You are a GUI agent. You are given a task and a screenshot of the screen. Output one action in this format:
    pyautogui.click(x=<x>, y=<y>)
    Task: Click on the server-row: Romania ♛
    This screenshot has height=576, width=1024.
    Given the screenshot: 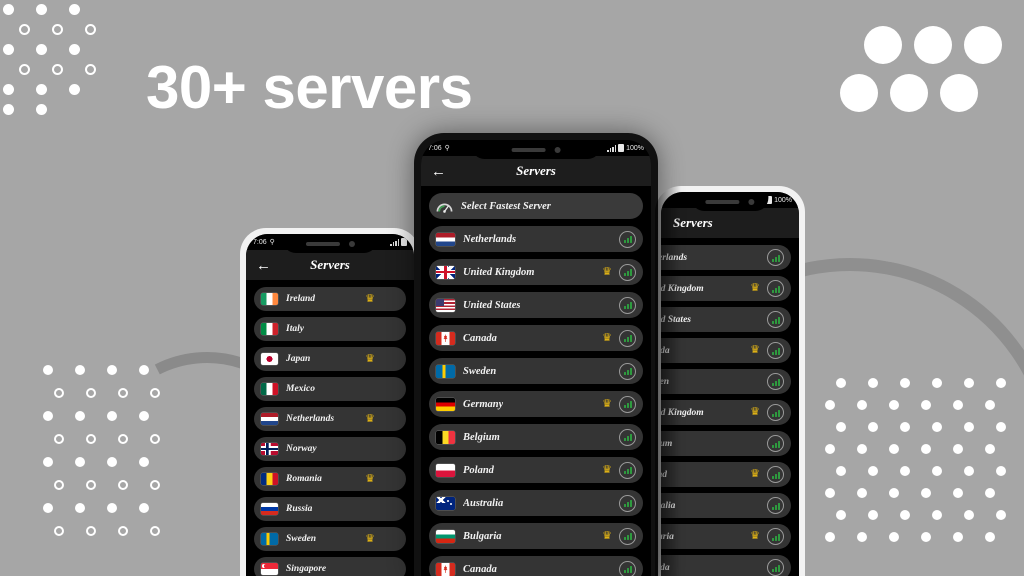 What is the action you would take?
    pyautogui.click(x=330, y=479)
    